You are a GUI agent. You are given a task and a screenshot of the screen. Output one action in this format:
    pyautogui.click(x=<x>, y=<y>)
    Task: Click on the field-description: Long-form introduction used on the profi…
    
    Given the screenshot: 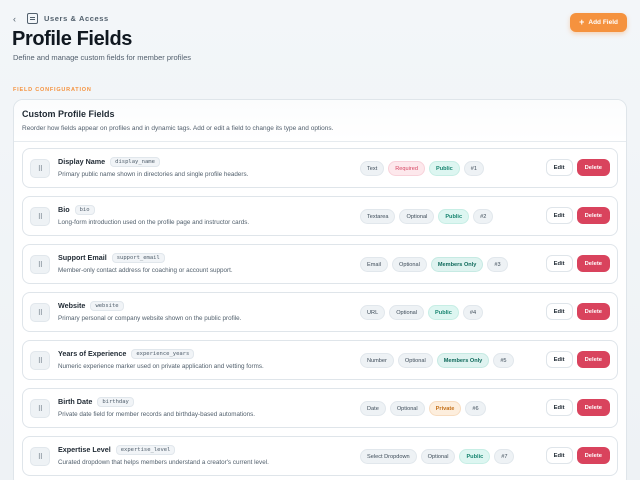 What is the action you would take?
    pyautogui.click(x=154, y=222)
    